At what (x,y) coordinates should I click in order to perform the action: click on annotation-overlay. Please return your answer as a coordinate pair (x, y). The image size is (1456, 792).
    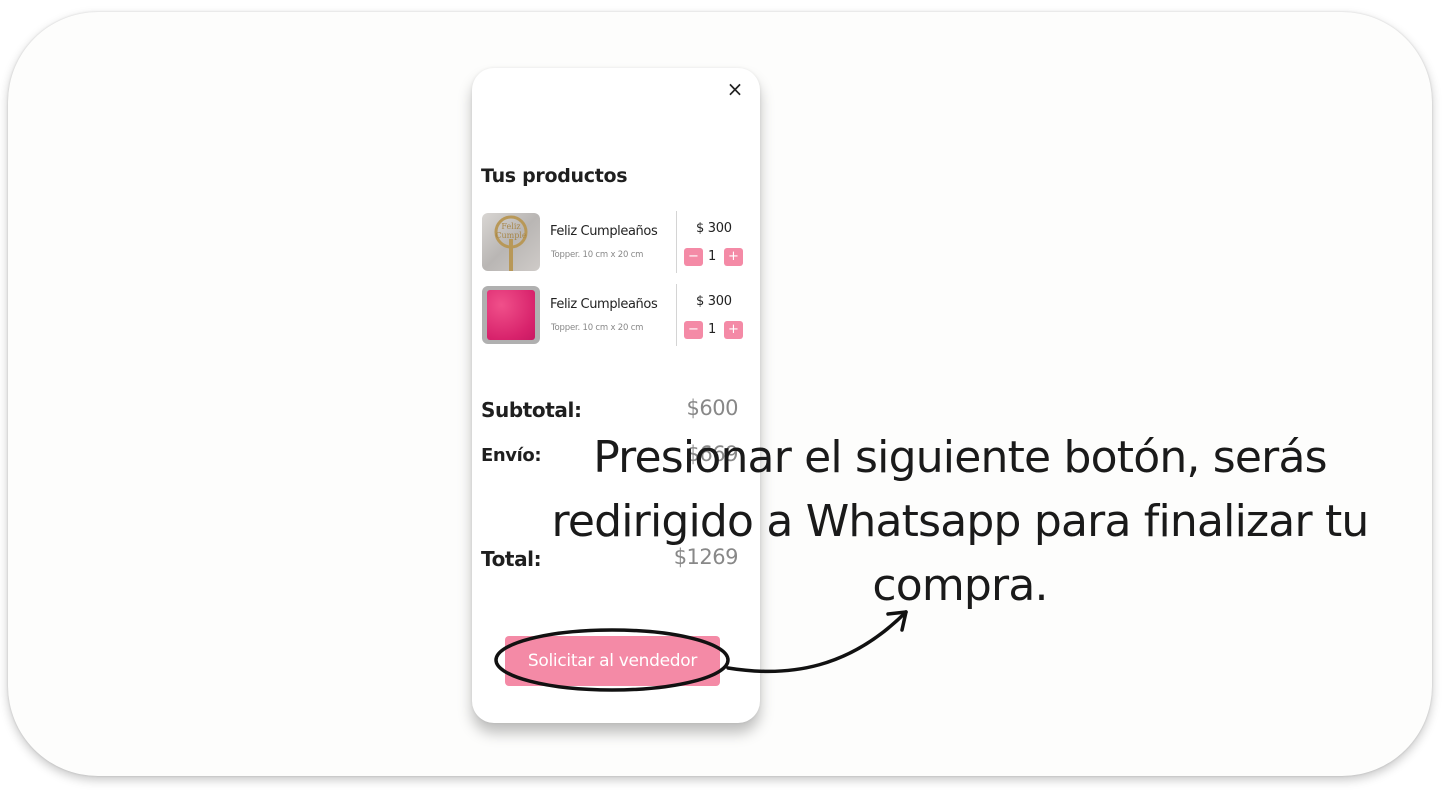
    Looking at the image, I should click on (701, 651).